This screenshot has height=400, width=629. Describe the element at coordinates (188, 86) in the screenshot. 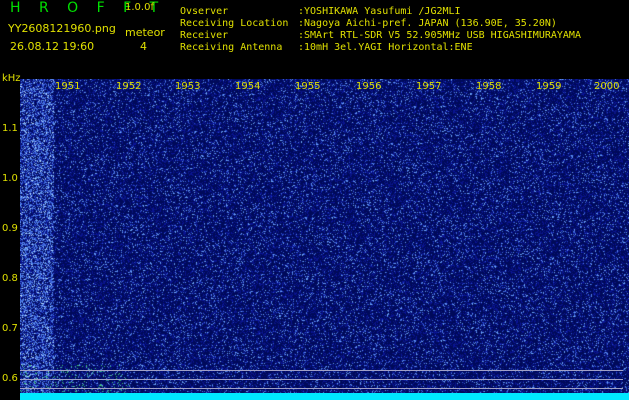

I see `x-tick-label: 1953` at that location.